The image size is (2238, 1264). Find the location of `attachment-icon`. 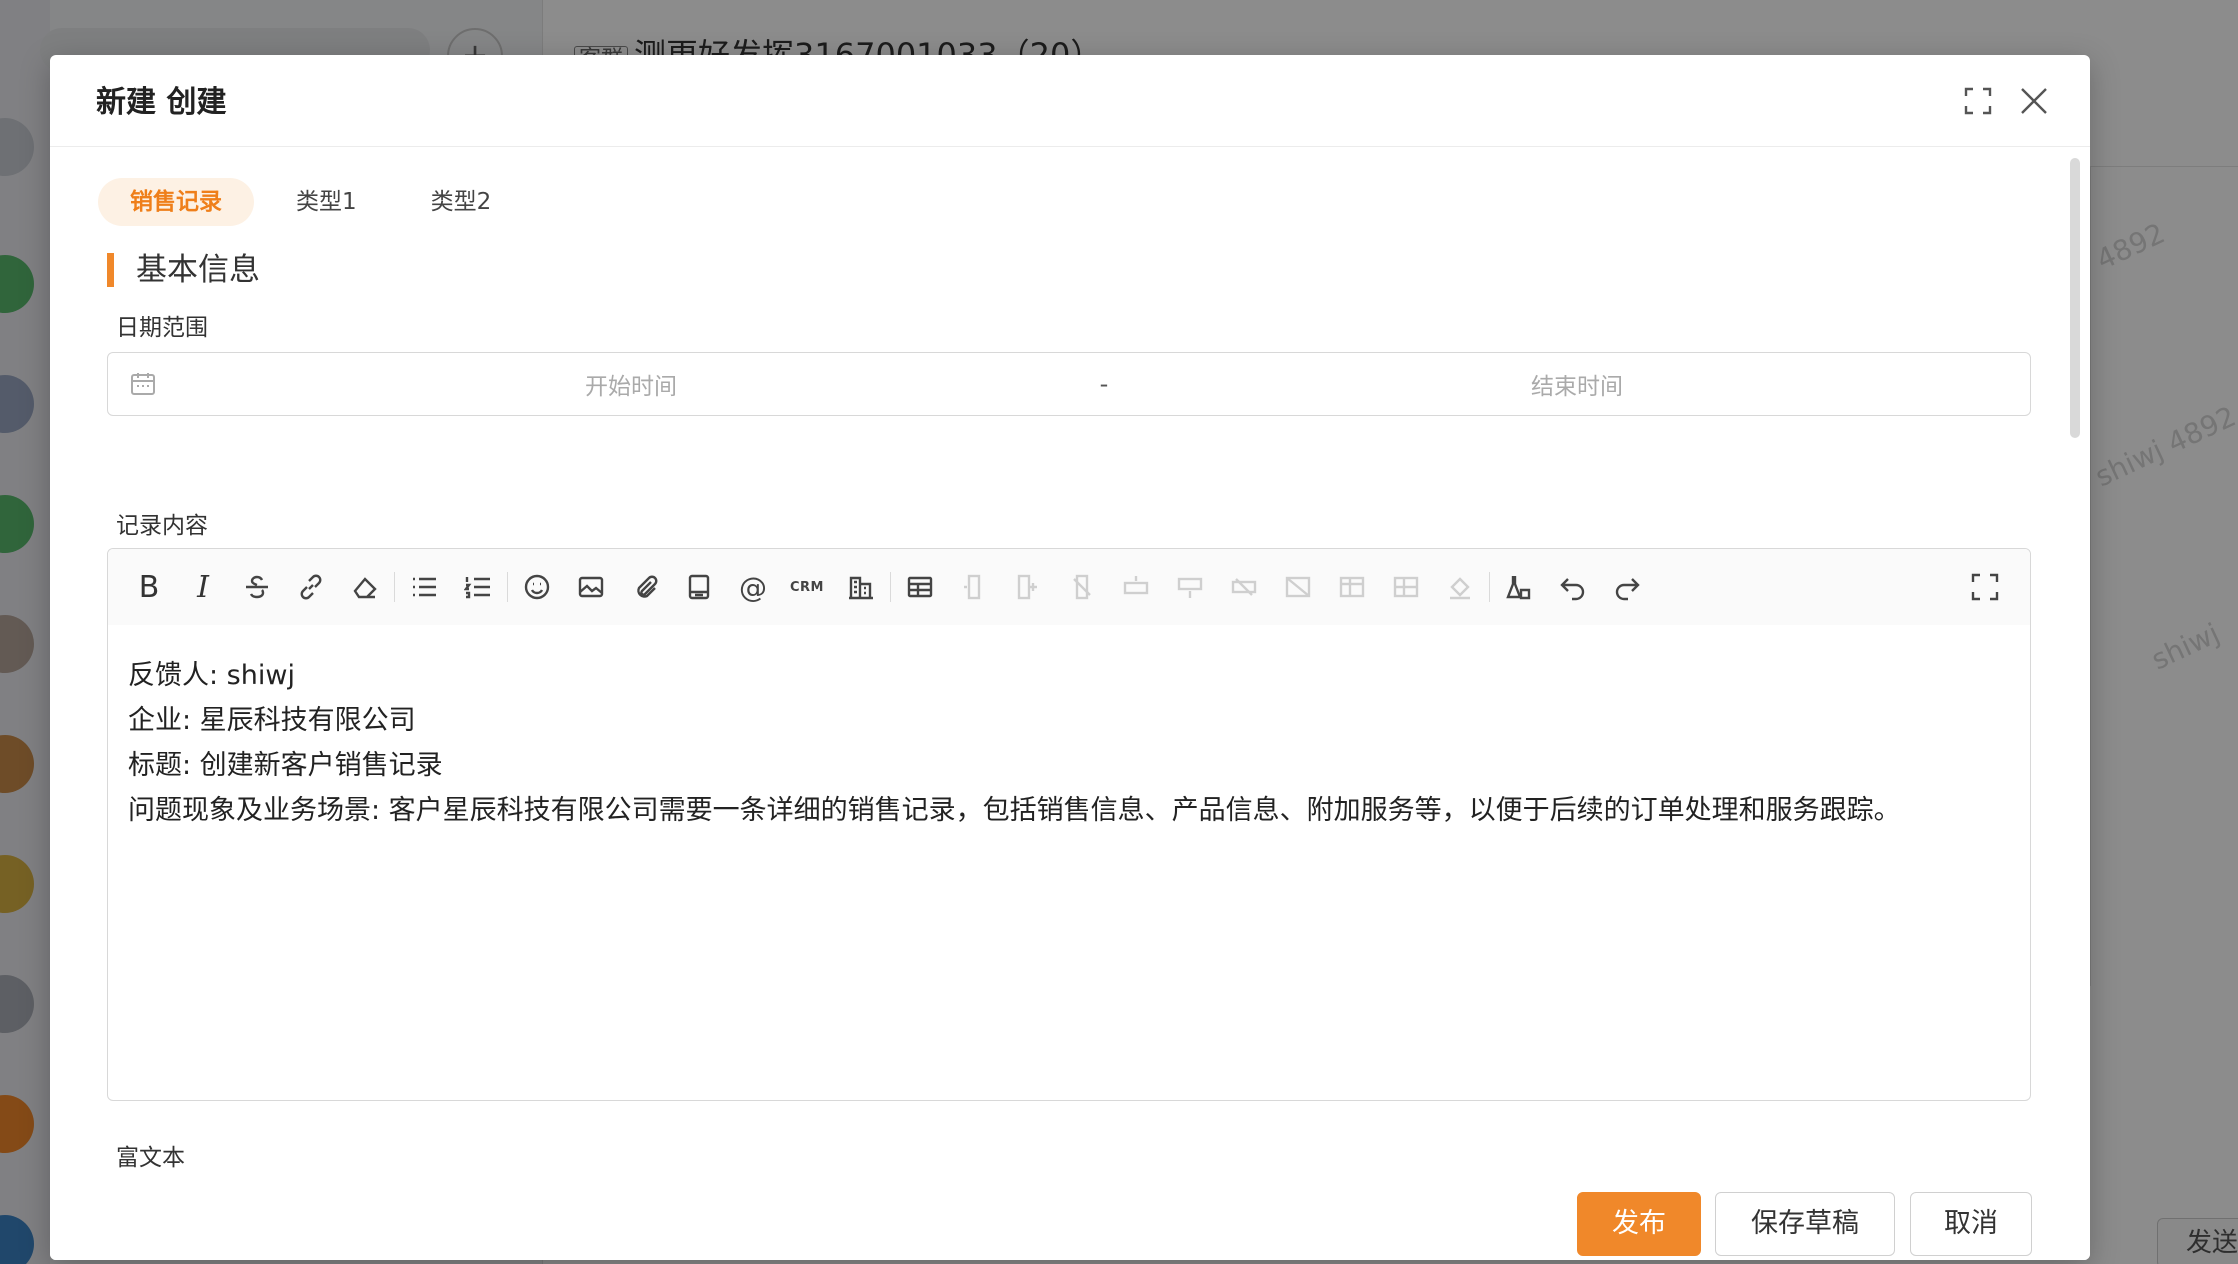

attachment-icon is located at coordinates (645, 587).